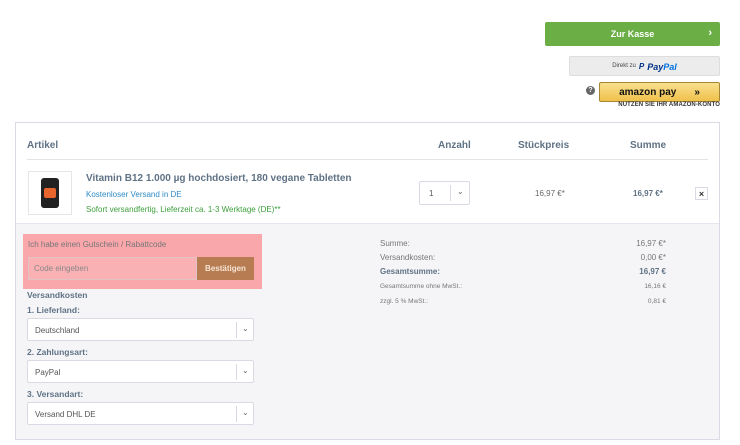 Image resolution: width=740 pixels, height=445 pixels. Describe the element at coordinates (55, 394) in the screenshot. I see `shipping-method-label: 3. Versandart:` at that location.